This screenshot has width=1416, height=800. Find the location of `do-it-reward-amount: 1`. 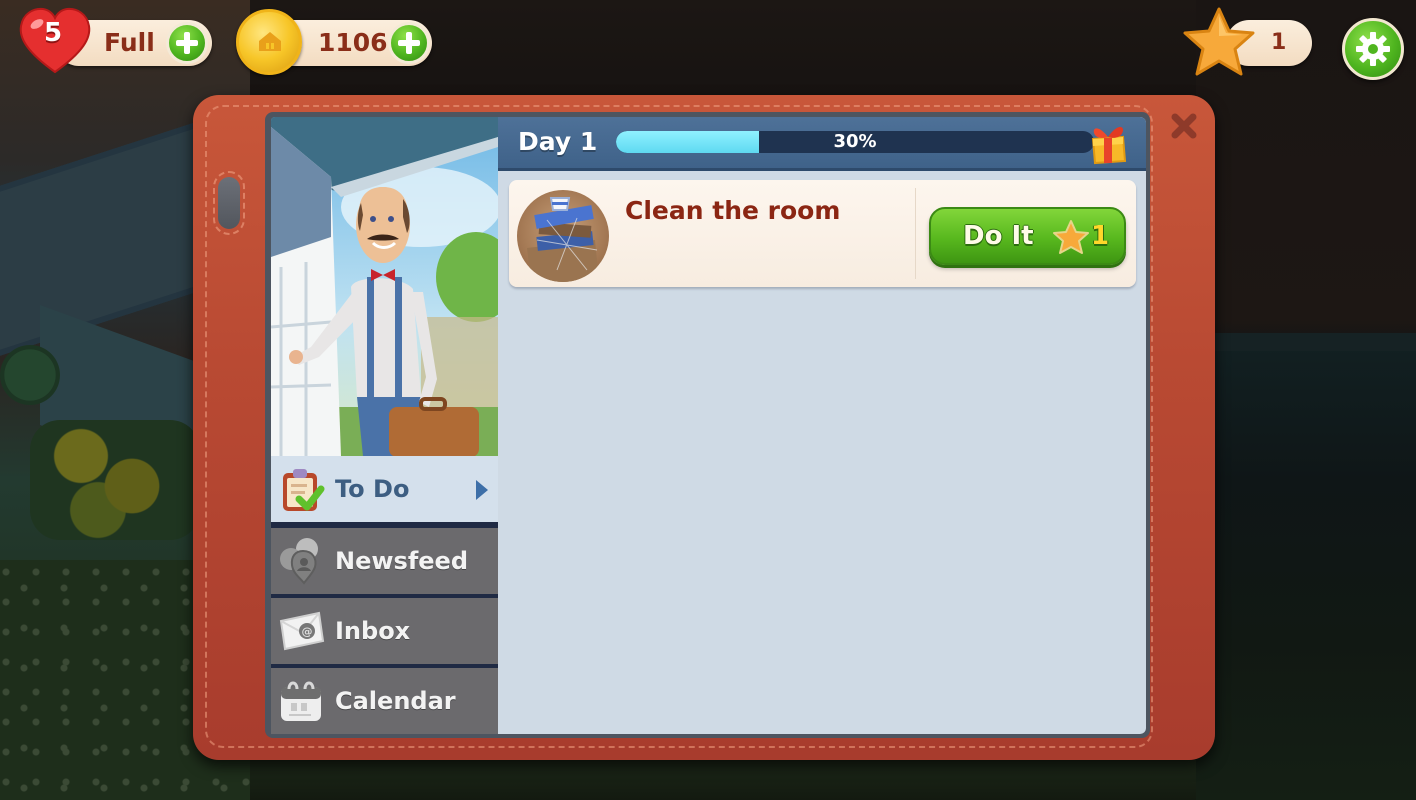

do-it-reward-amount: 1 is located at coordinates (1100, 236).